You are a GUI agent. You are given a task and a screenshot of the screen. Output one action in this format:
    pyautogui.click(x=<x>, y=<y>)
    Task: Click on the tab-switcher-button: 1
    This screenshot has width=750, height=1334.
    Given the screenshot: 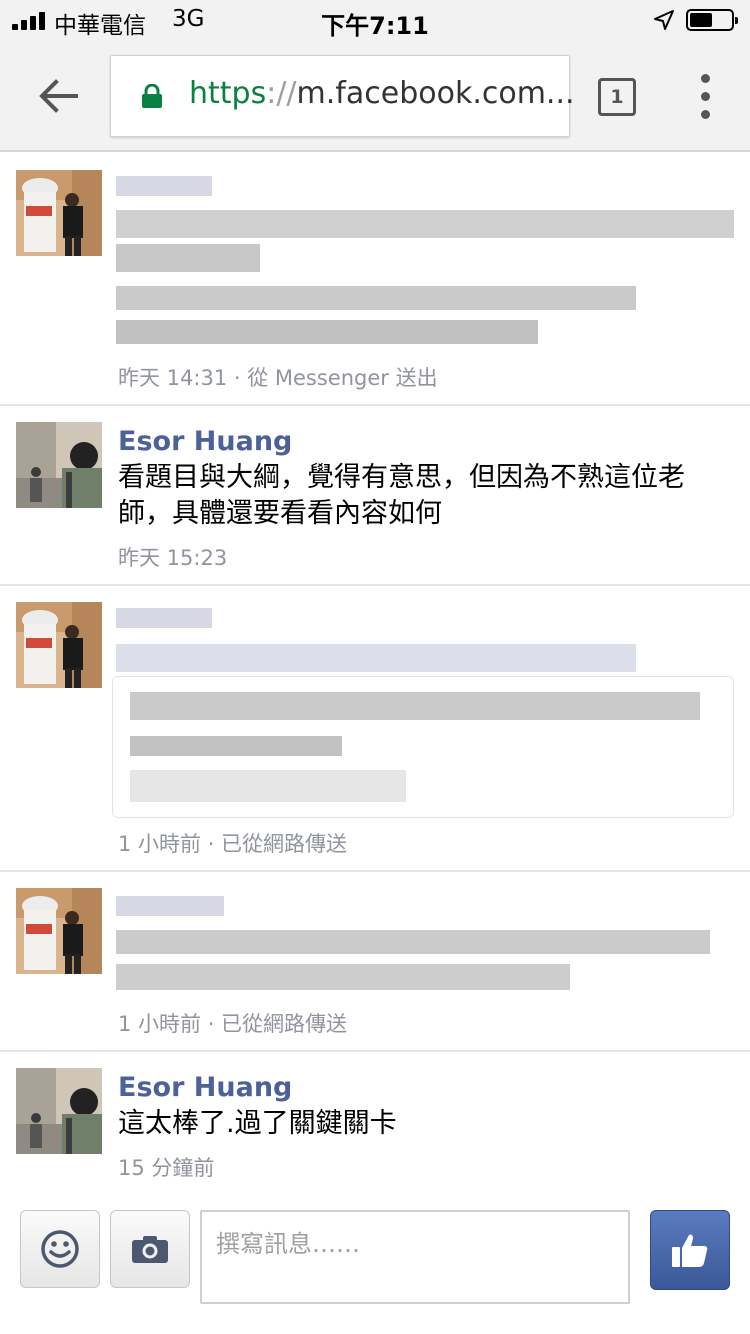 What is the action you would take?
    pyautogui.click(x=617, y=97)
    